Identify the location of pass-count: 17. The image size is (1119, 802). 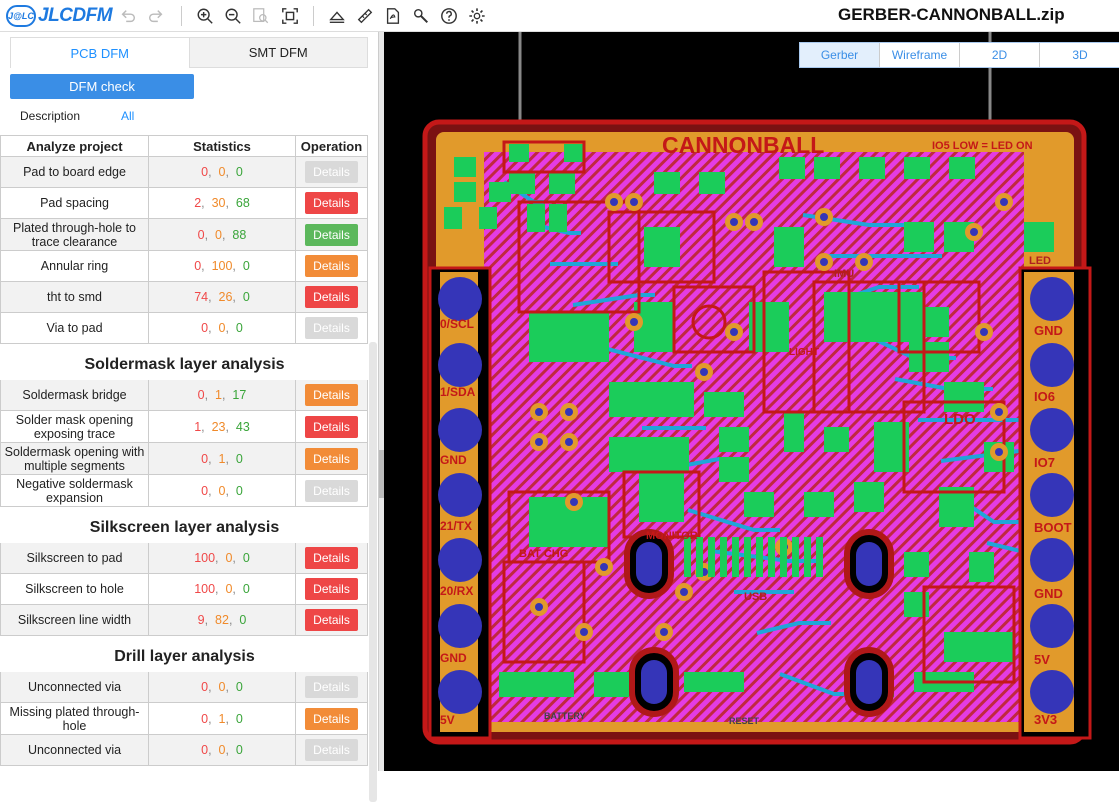
(239, 395).